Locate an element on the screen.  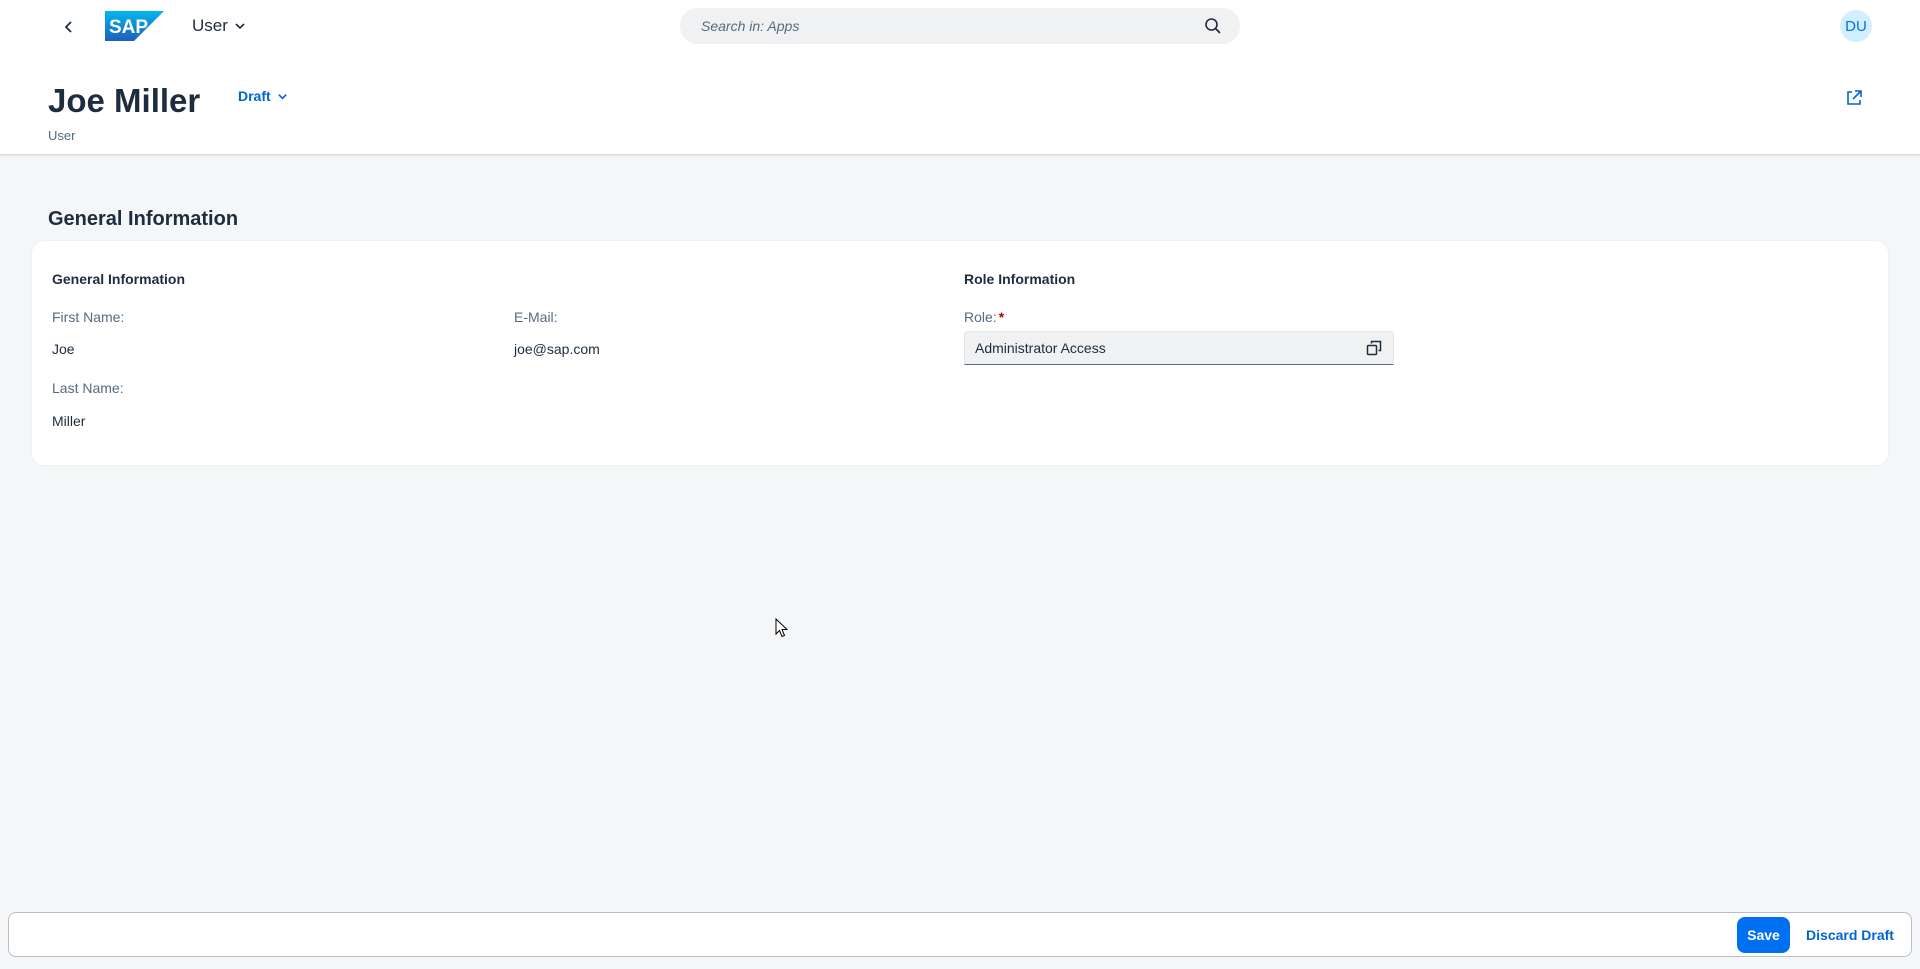
required-indicator: * is located at coordinates (1001, 317).